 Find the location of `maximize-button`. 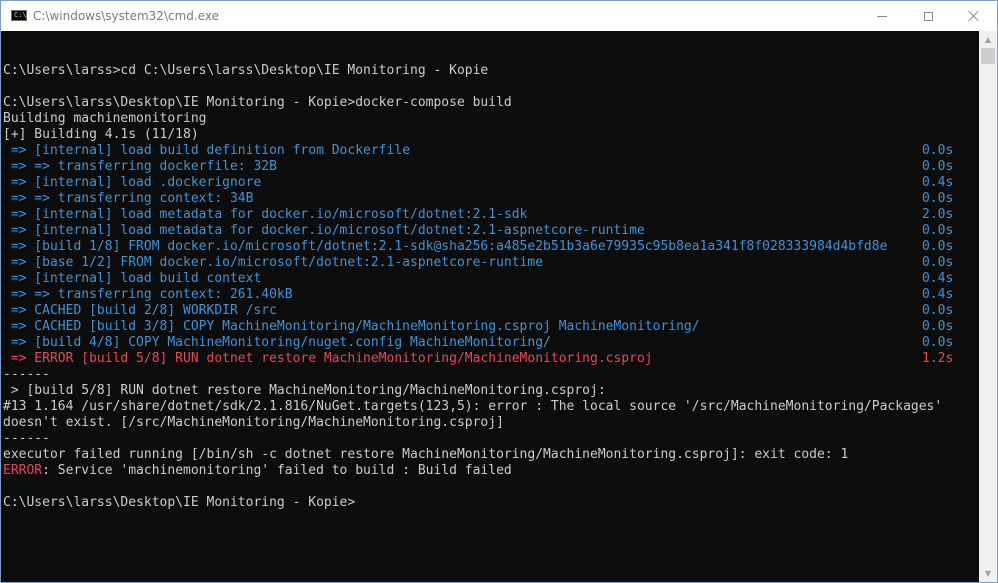

maximize-button is located at coordinates (928, 16).